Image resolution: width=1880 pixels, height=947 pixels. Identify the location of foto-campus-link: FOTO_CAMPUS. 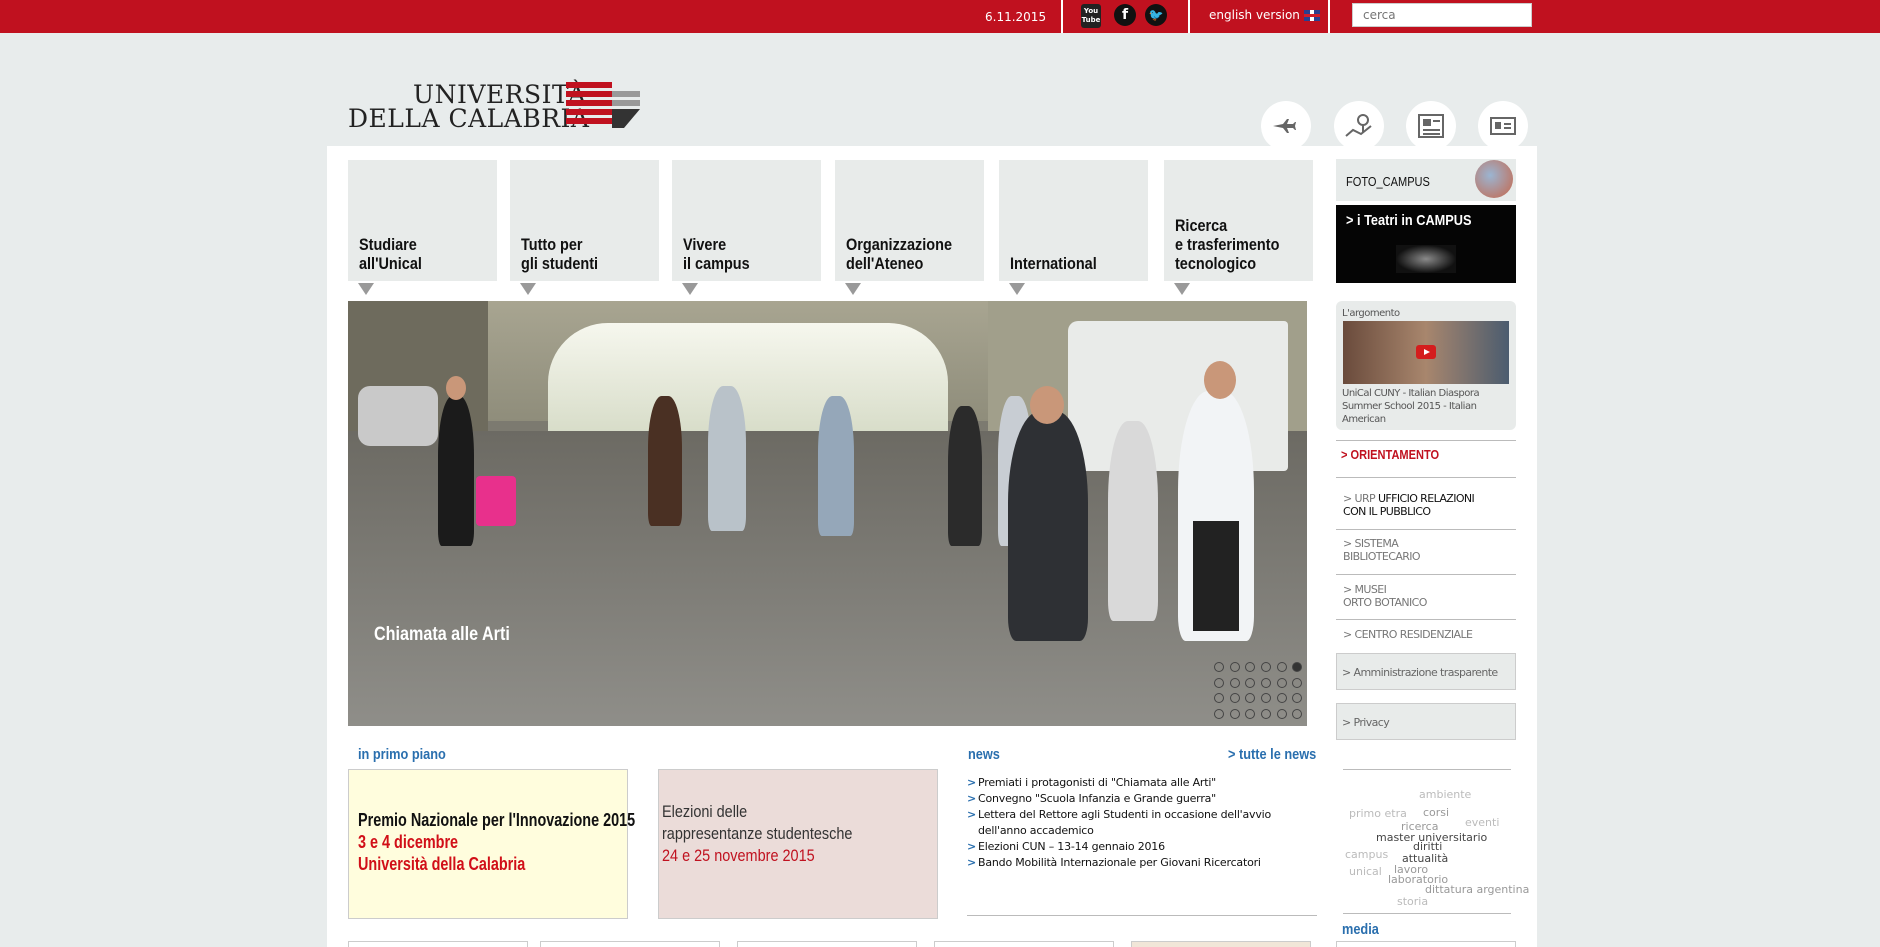
(1426, 180).